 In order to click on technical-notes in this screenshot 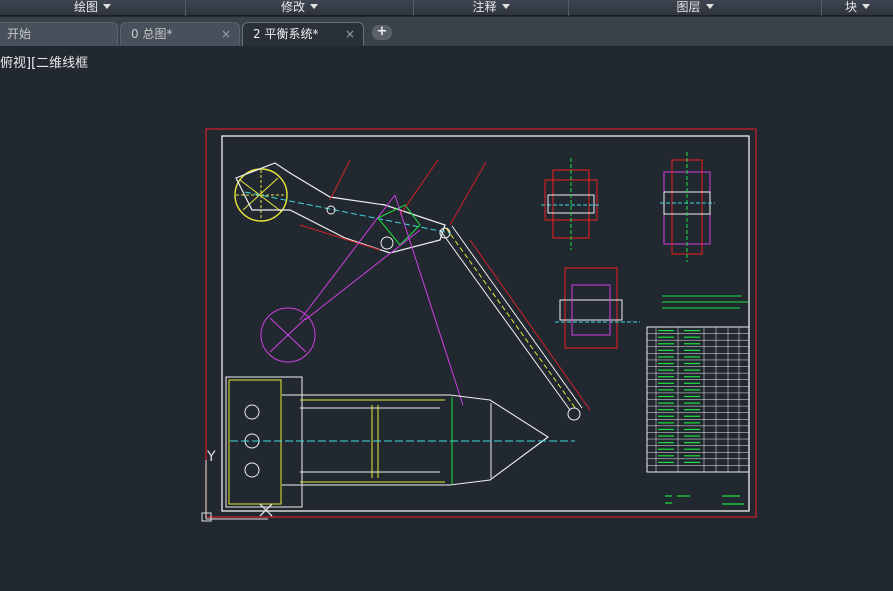, I will do `click(705, 302)`.